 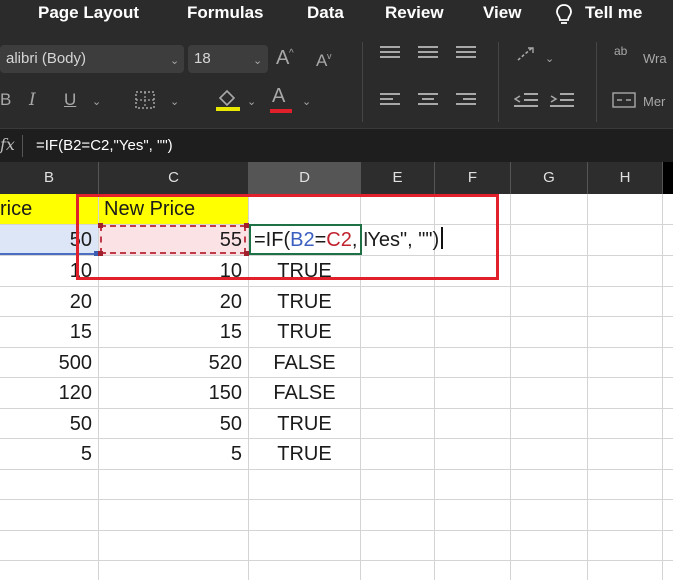 I want to click on formula-bar-separator, so click(x=22, y=146).